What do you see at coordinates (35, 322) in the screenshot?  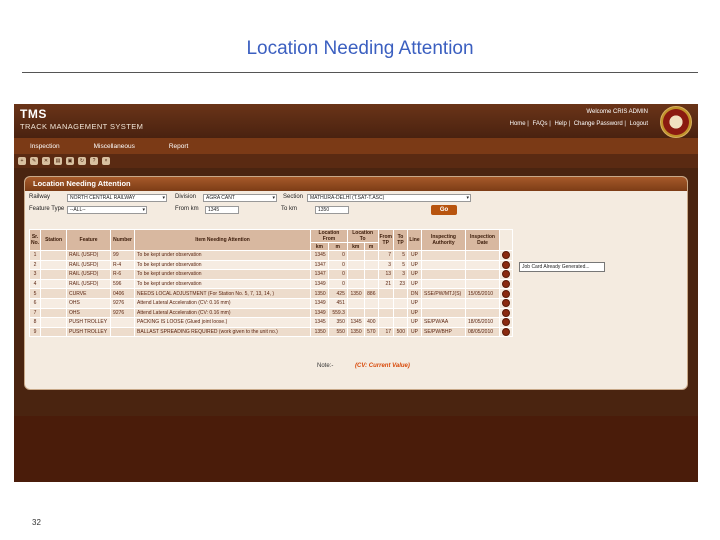 I see `table-cell: 8` at bounding box center [35, 322].